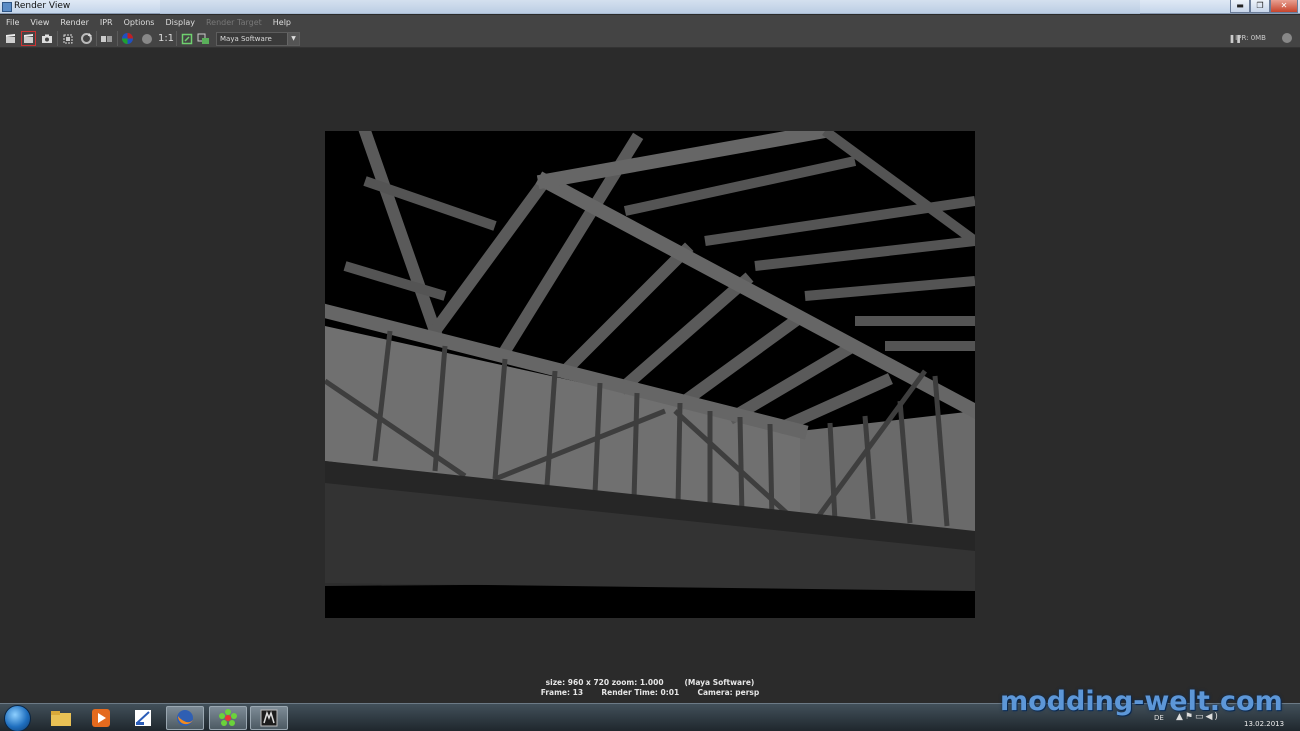  I want to click on clock-date: 13.02.2013, so click(1264, 724).